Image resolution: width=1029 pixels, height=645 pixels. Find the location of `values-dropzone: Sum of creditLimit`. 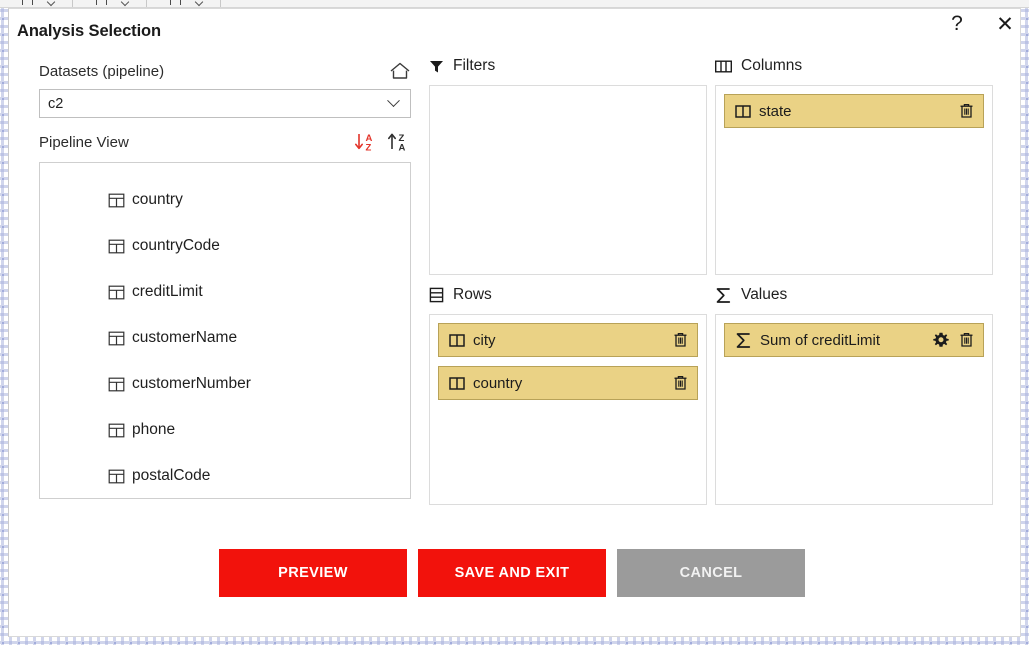

values-dropzone: Sum of creditLimit is located at coordinates (854, 409).